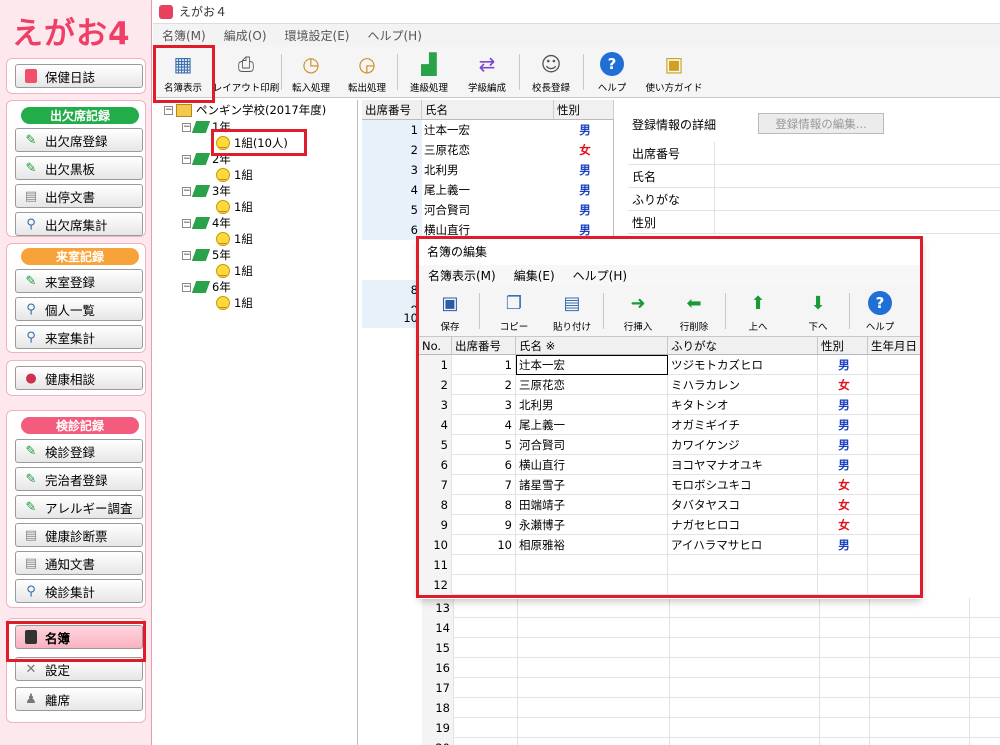 The height and width of the screenshot is (745, 1000). I want to click on table-row: 12, so click(670, 585).